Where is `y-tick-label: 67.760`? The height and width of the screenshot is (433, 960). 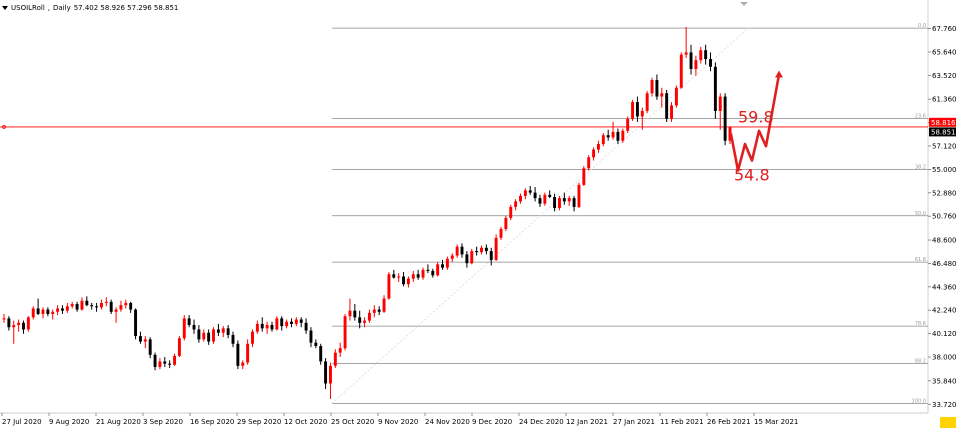
y-tick-label: 67.760 is located at coordinates (944, 29).